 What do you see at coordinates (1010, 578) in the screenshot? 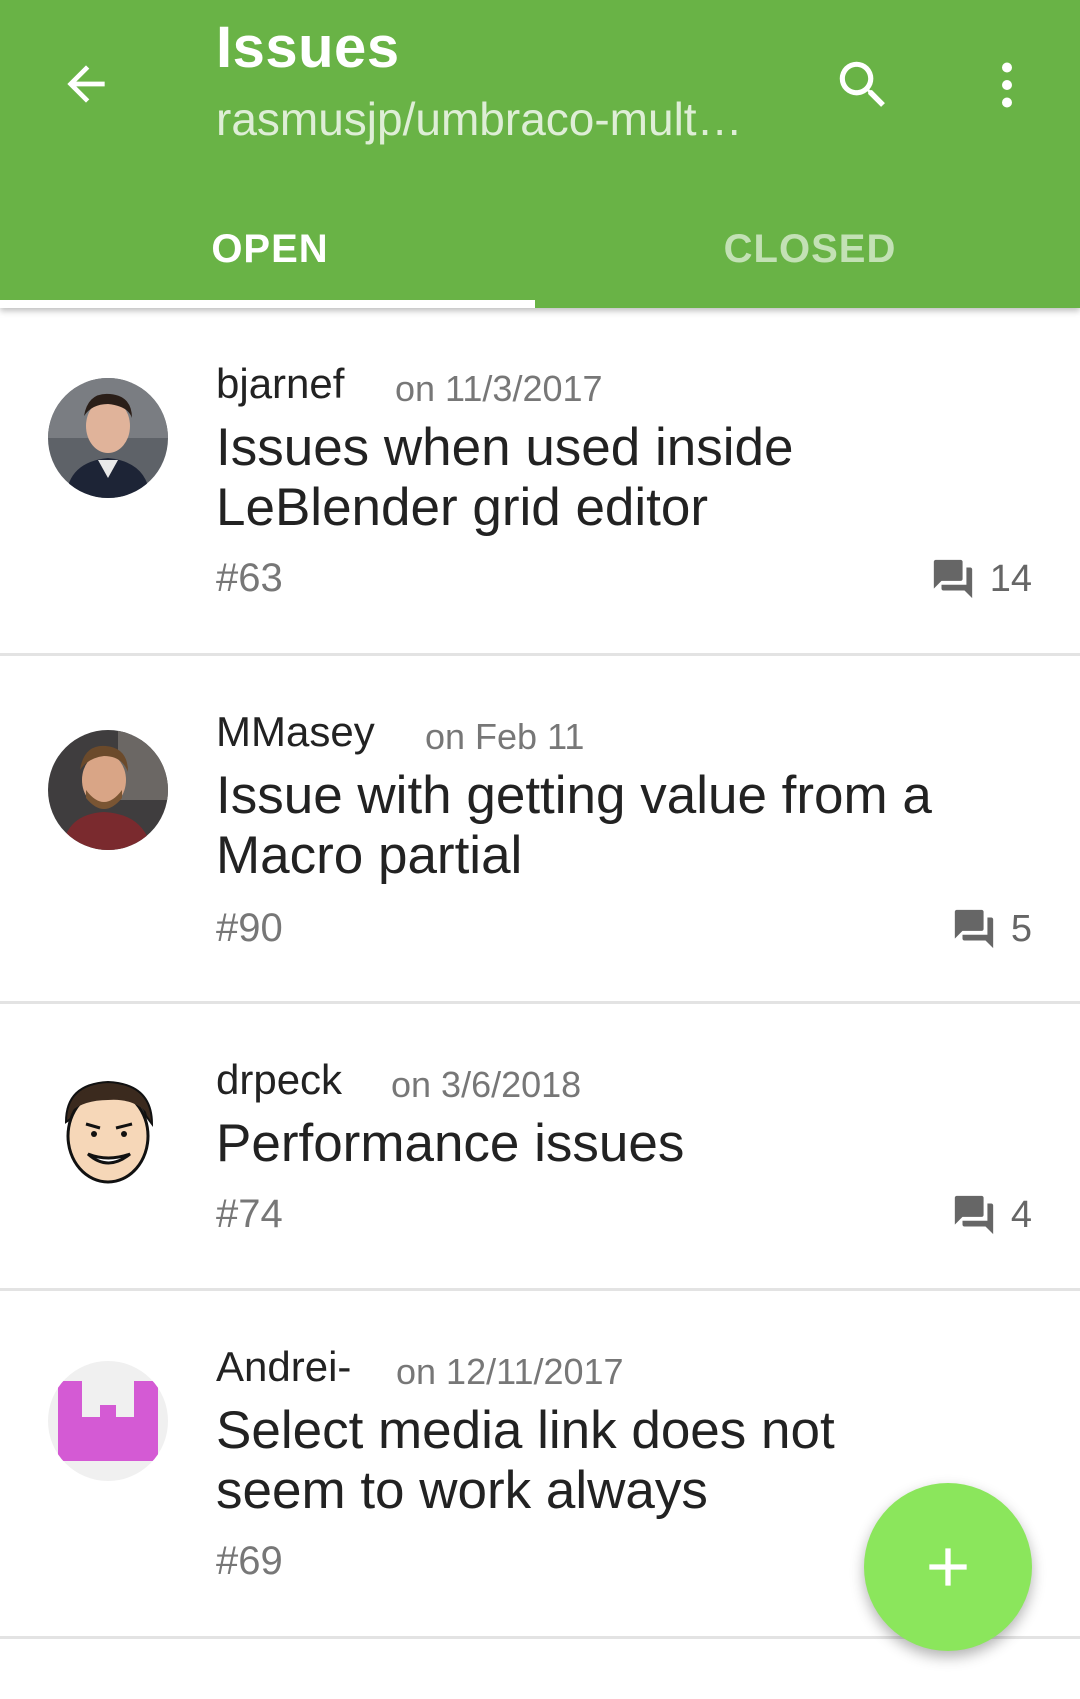
I see `comment-count-value: 14` at bounding box center [1010, 578].